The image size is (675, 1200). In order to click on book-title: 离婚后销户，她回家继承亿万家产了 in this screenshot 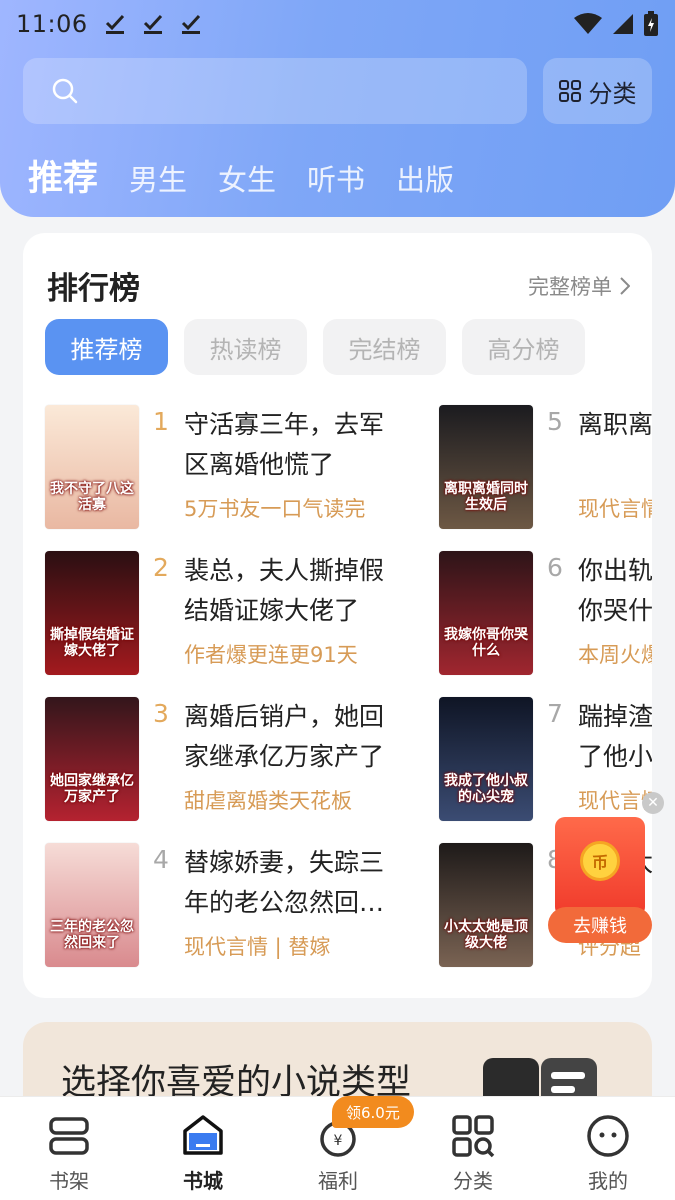, I will do `click(284, 736)`.